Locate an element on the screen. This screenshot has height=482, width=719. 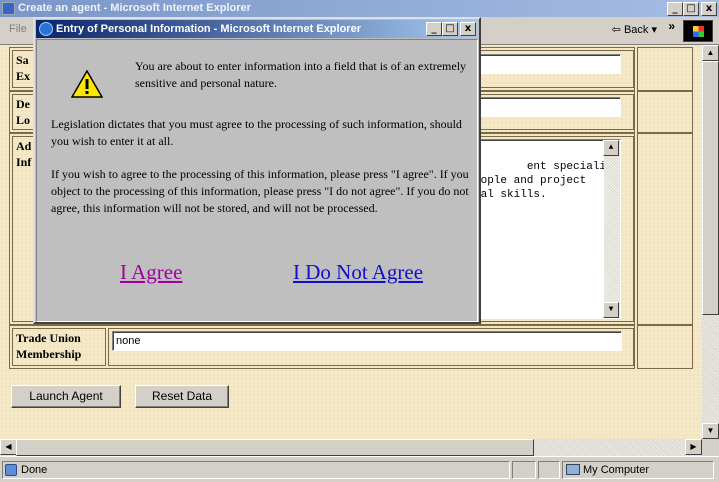
vertical-scroll-thumb is located at coordinates (710, 188).